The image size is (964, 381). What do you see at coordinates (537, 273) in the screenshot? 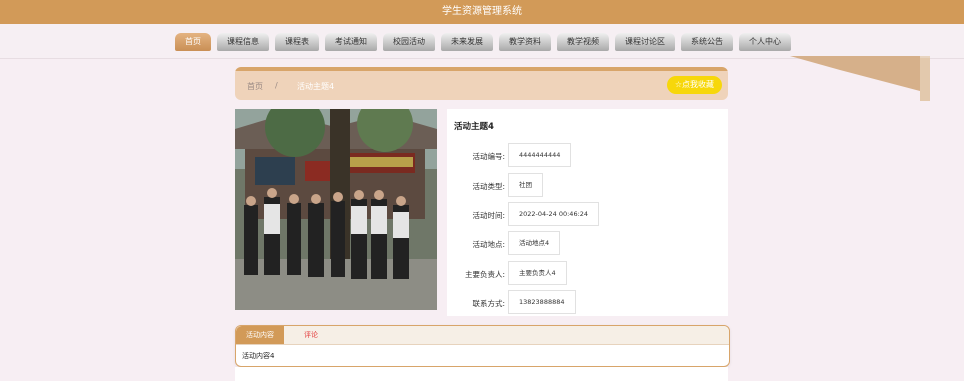
I see `field-value: 主要负责人4` at bounding box center [537, 273].